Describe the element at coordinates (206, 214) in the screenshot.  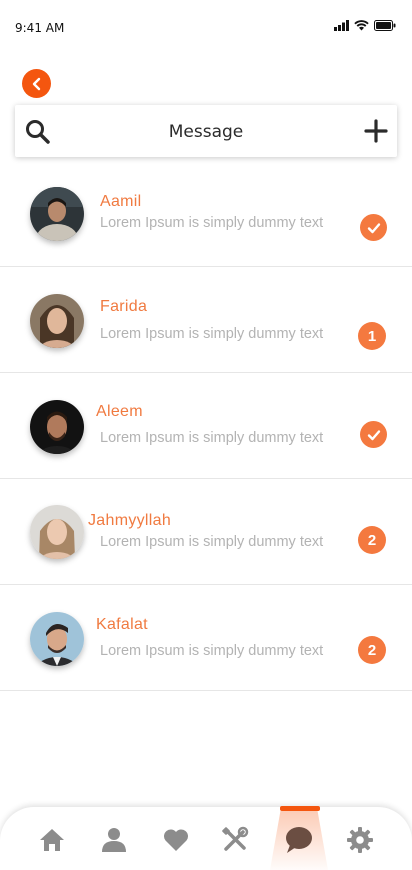
I see `conversation-row: Aamil Lorem Ipsum is simply dummy text` at that location.